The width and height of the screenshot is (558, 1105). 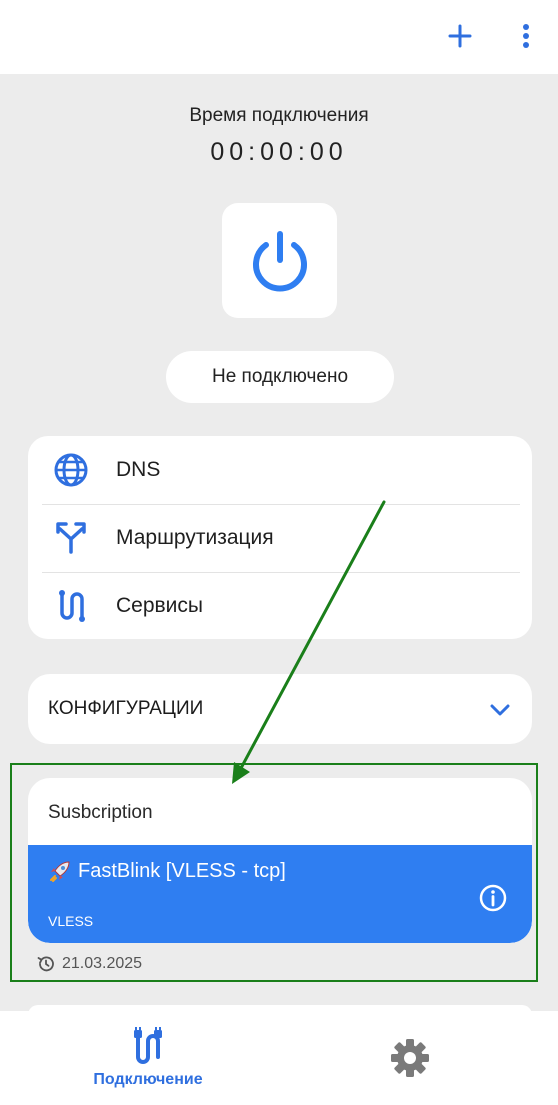 I want to click on more-vertical-icon, so click(x=526, y=36).